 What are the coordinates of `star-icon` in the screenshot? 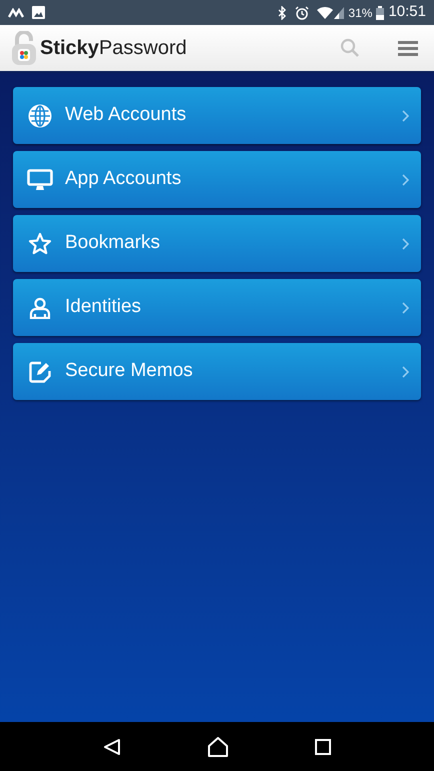 It's located at (40, 243).